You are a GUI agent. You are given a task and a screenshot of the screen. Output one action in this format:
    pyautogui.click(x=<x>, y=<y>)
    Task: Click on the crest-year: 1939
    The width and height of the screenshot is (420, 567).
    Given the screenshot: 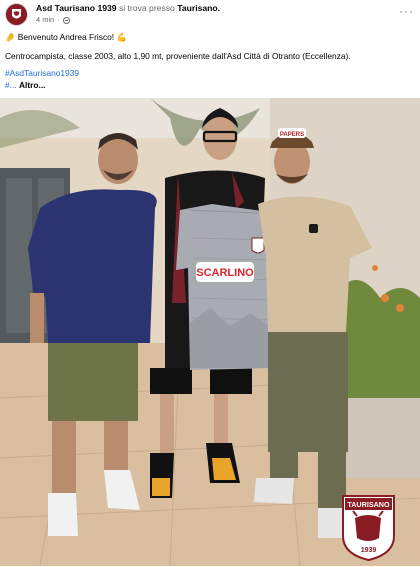 What is the action you would take?
    pyautogui.click(x=369, y=550)
    